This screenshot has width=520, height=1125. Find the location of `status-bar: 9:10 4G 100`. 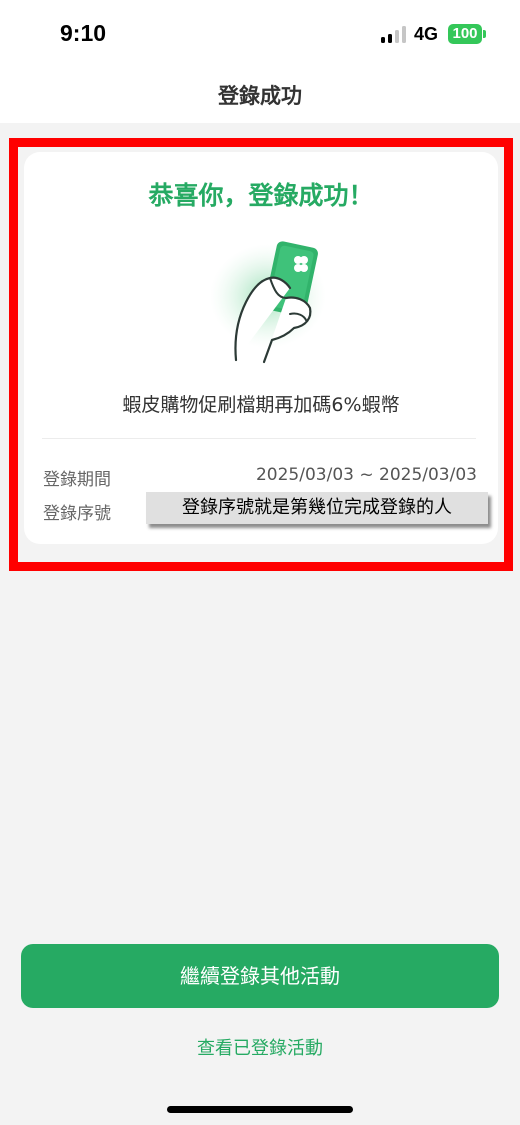

status-bar: 9:10 4G 100 is located at coordinates (260, 31).